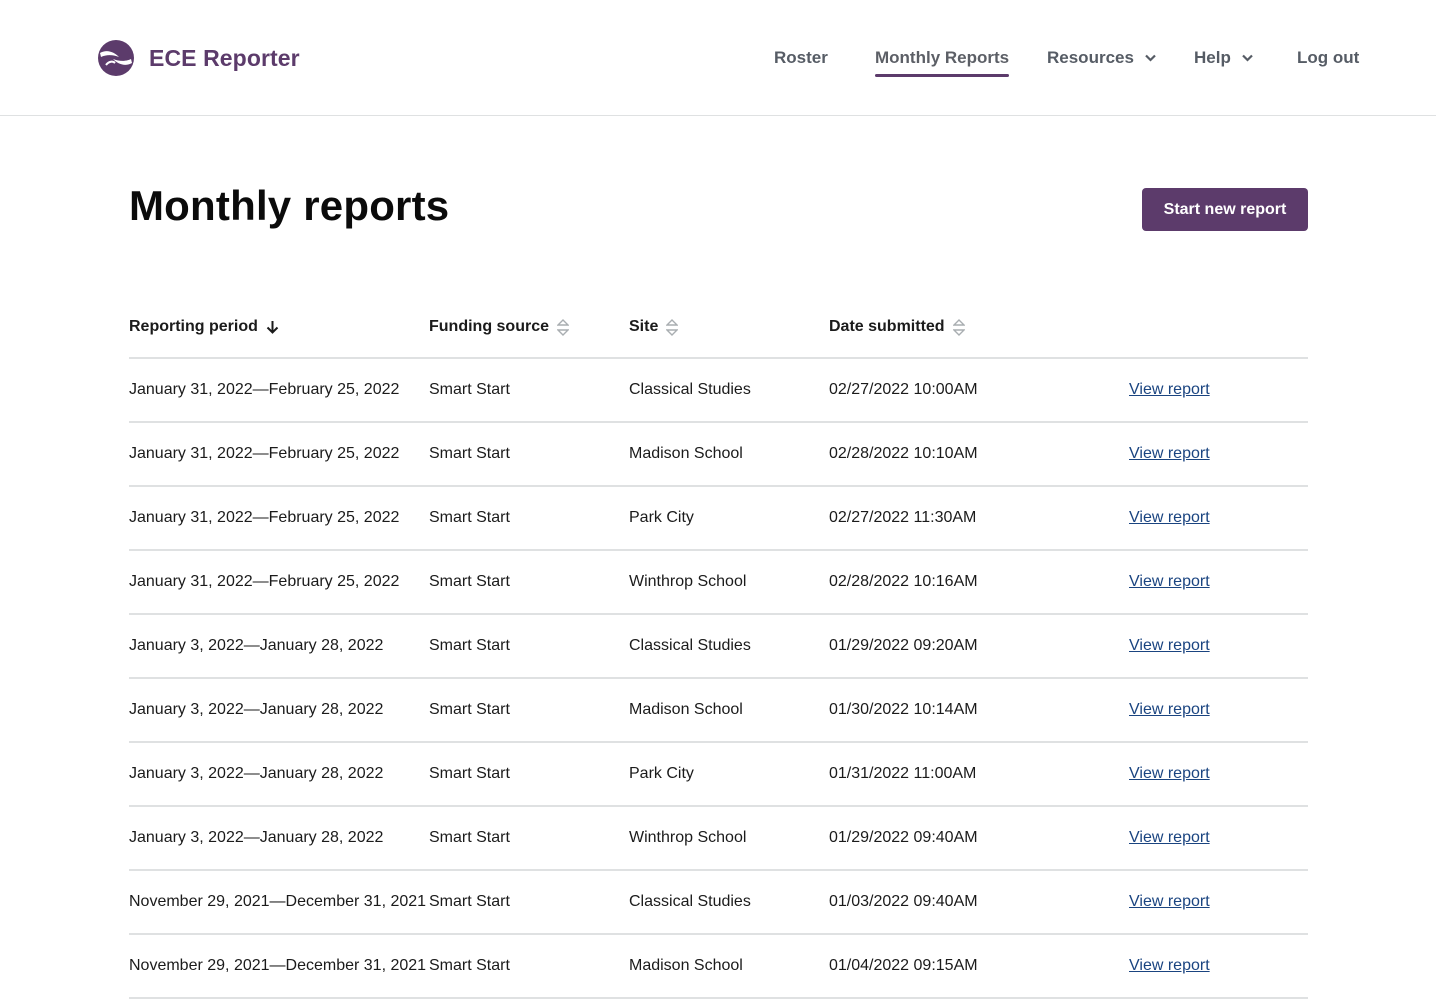  What do you see at coordinates (1090, 57) in the screenshot?
I see `nav-resources-label: Resources` at bounding box center [1090, 57].